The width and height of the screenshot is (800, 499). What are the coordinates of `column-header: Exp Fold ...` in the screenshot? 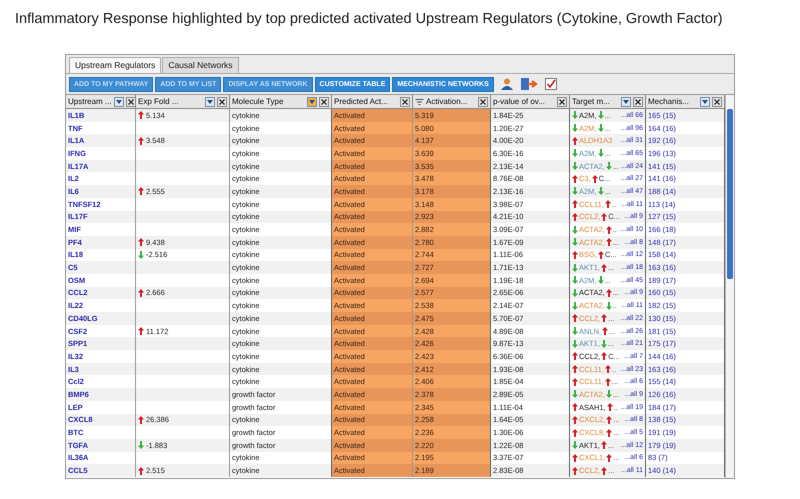 It's located at (183, 101).